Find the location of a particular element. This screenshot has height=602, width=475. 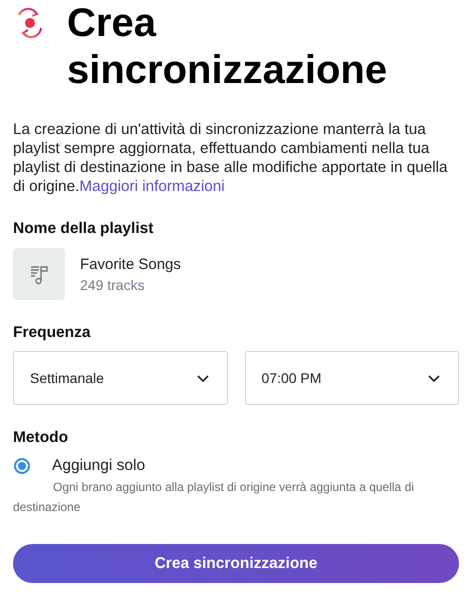

option-description: Ogni brano aggiunto alla playlist di origine verrà aggiunta a quella di destinazione is located at coordinates (214, 497).